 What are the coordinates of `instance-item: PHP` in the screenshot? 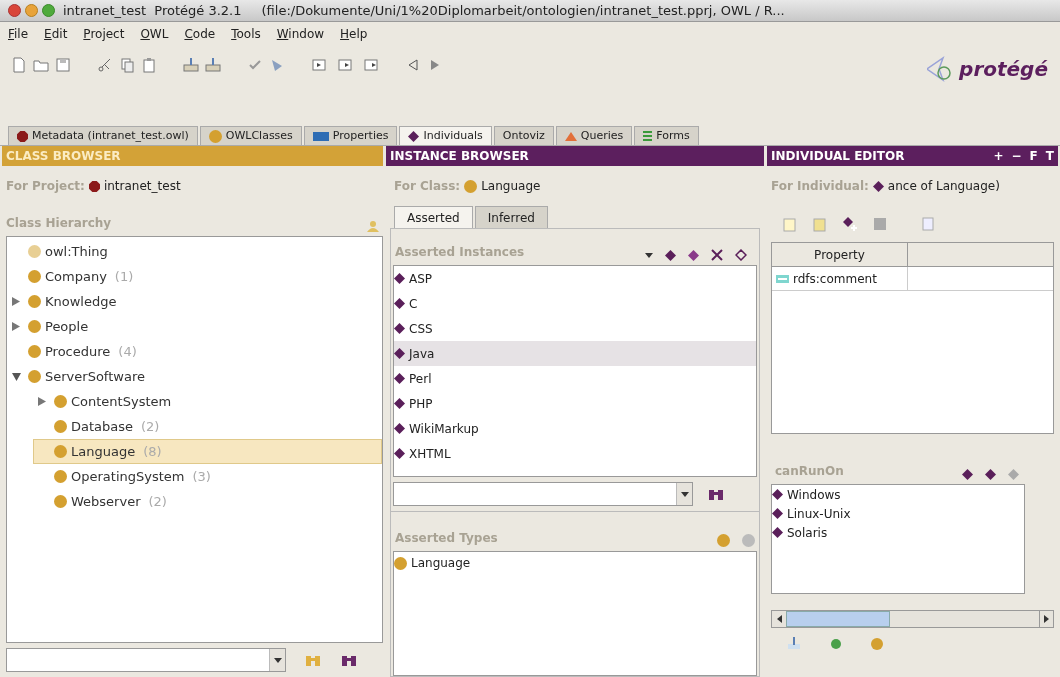 It's located at (575, 403).